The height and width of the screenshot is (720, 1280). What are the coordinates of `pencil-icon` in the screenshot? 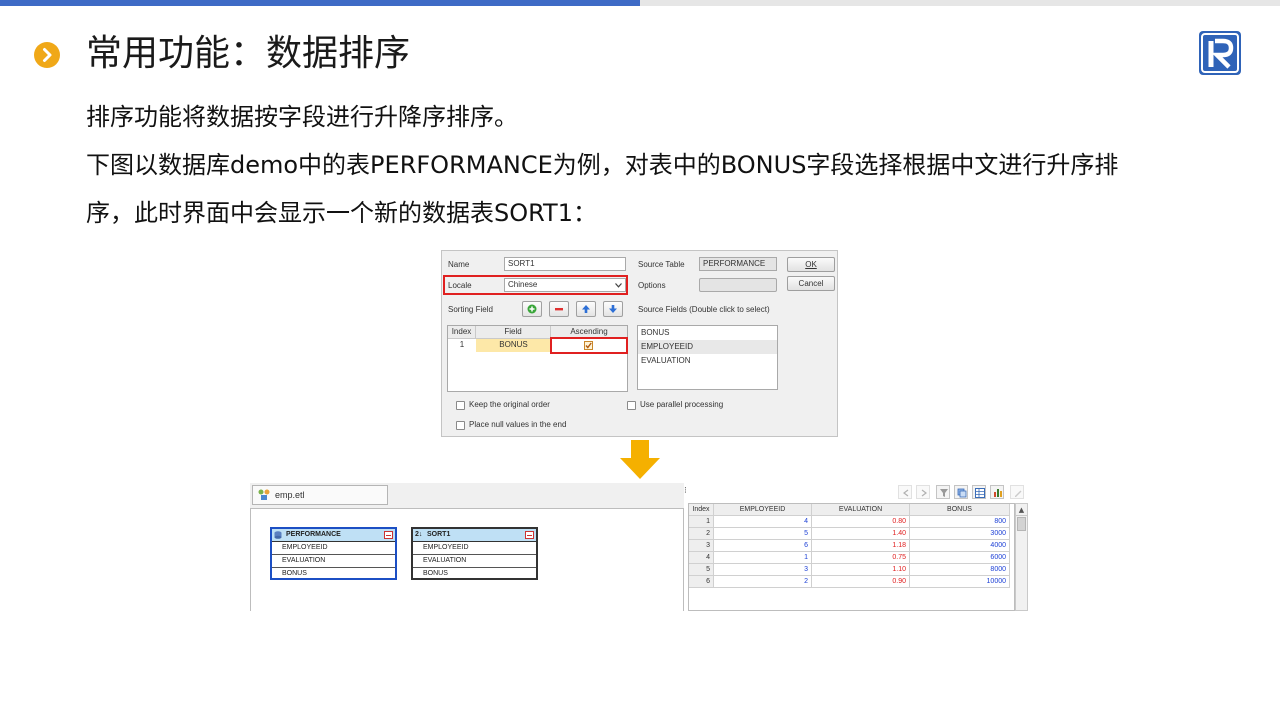 It's located at (1018, 493).